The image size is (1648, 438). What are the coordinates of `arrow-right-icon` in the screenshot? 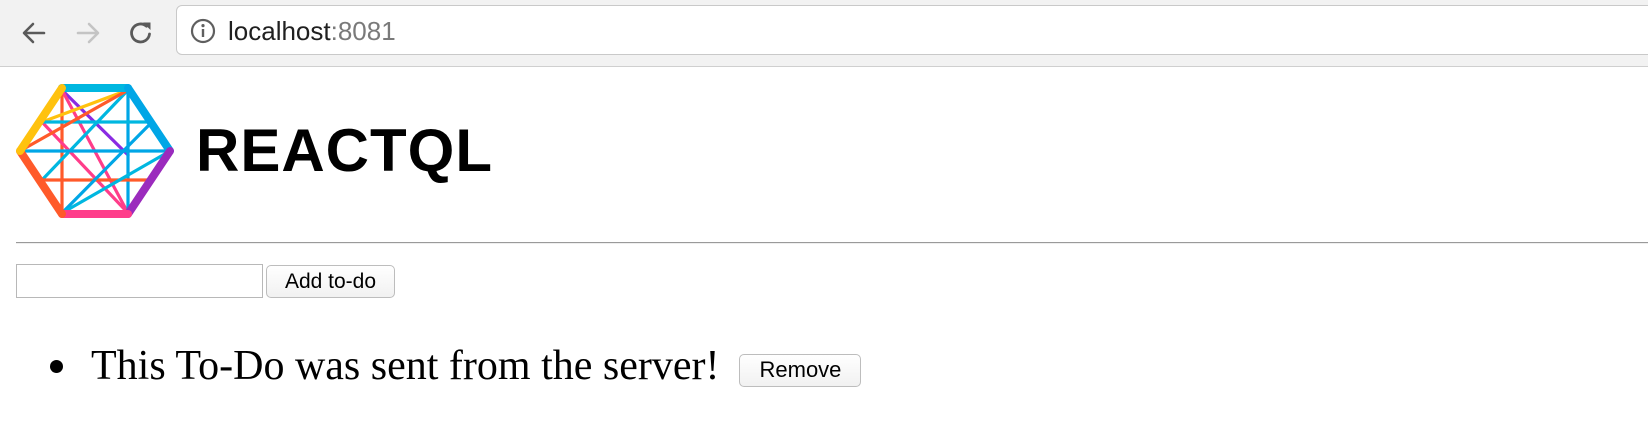 It's located at (88, 33).